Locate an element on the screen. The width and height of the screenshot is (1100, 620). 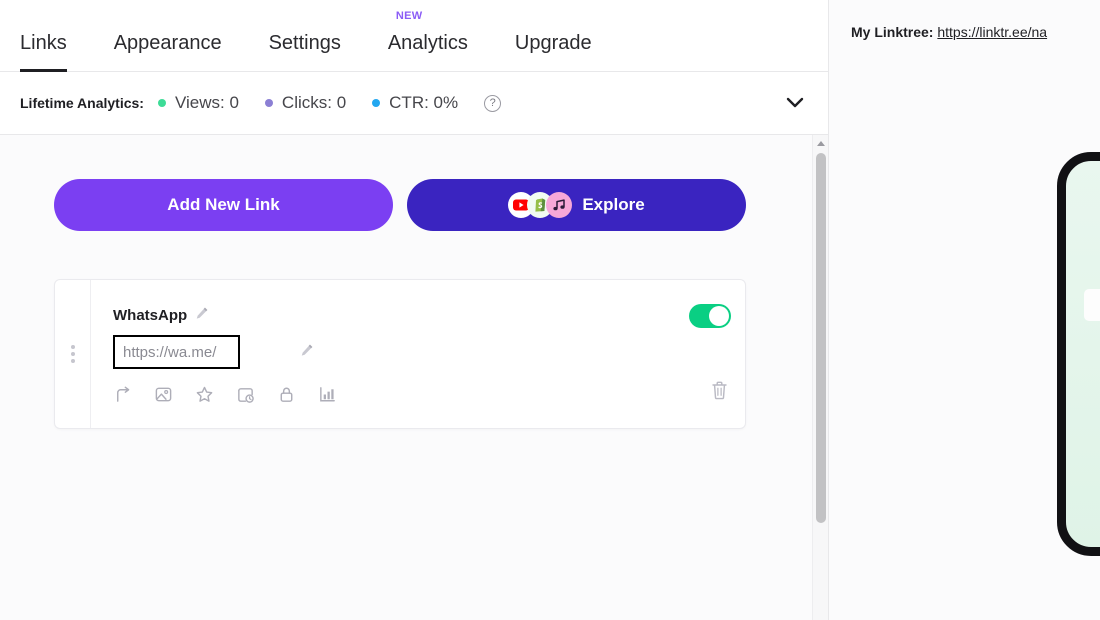
link-card-body: WhatsApp https://wa.me/ is located at coordinates (418, 354).